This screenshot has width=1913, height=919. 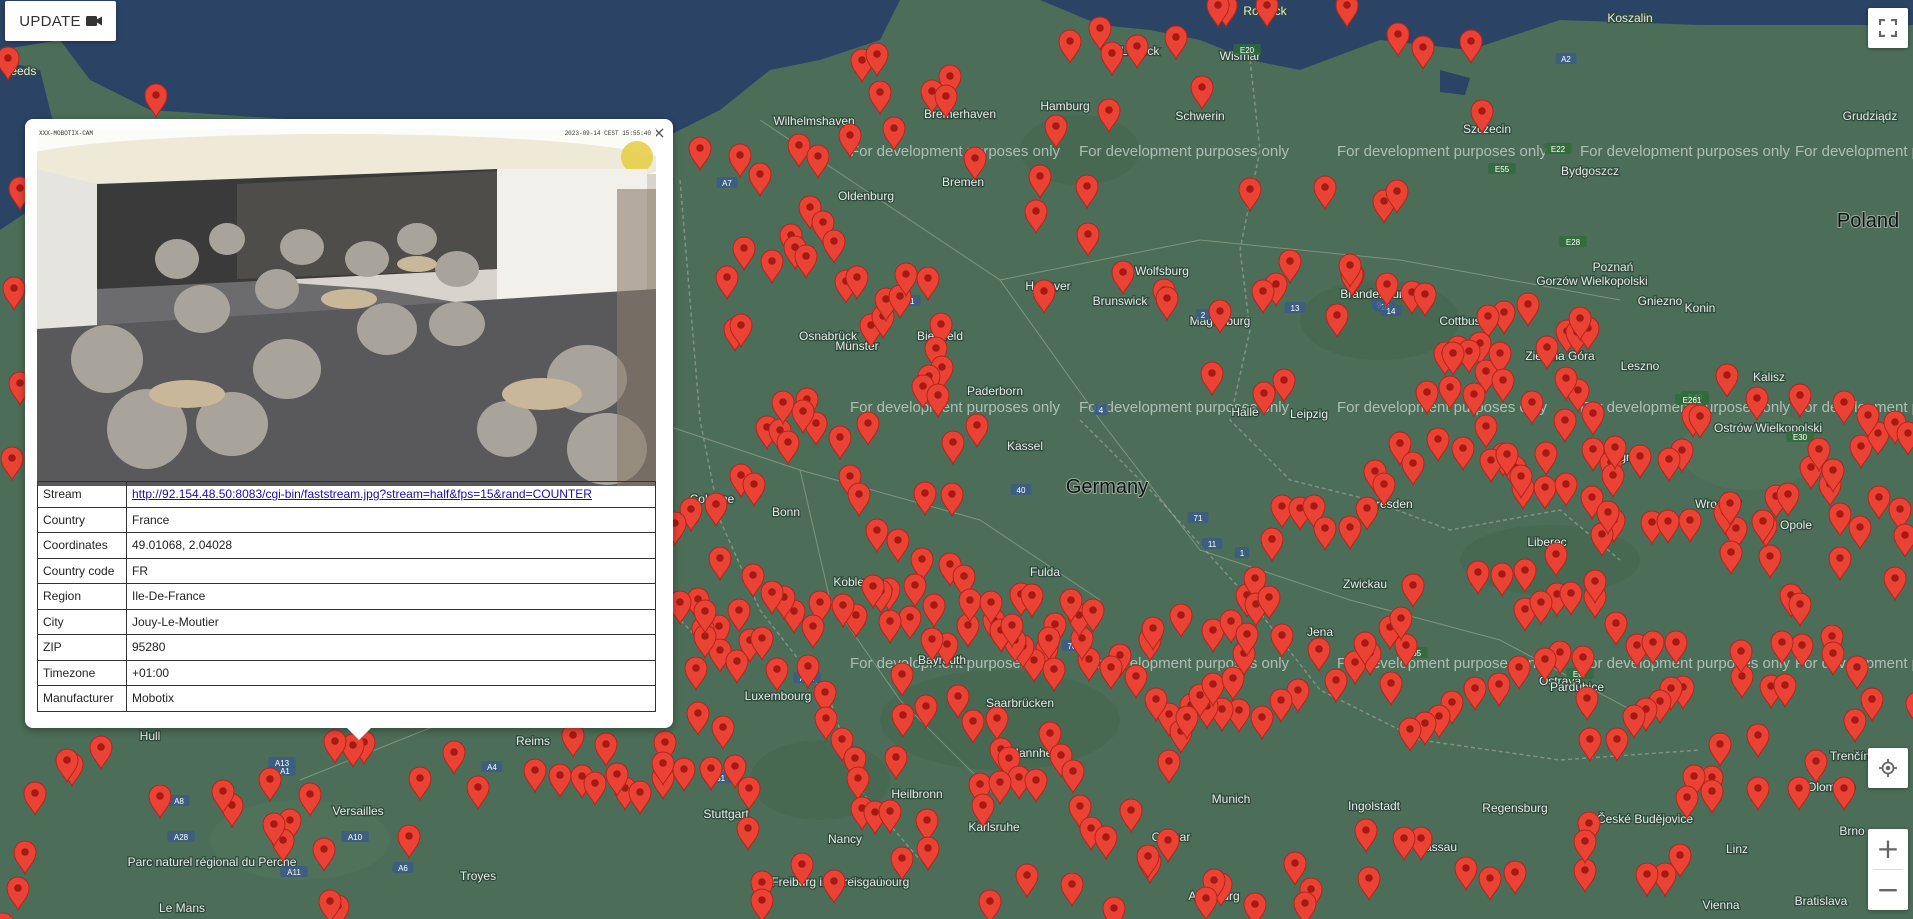 I want to click on my-location-button, so click(x=1888, y=768).